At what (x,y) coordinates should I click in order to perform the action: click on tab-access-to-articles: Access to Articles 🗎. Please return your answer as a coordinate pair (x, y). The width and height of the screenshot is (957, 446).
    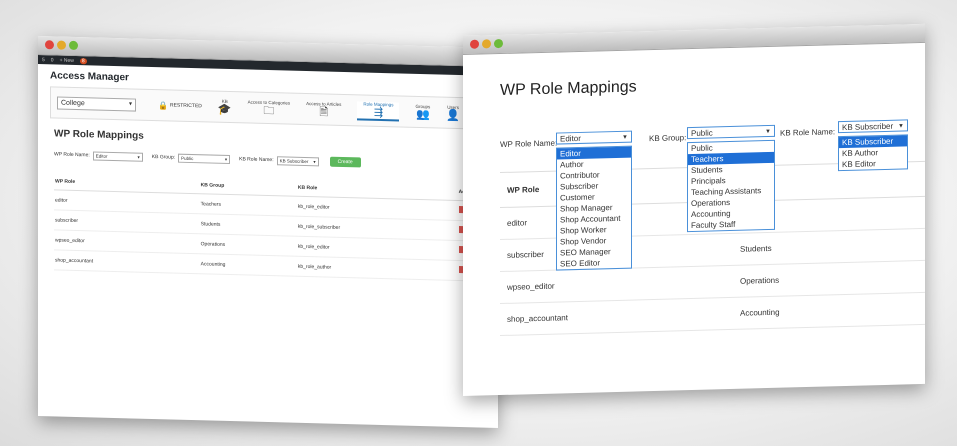
    Looking at the image, I should click on (323, 110).